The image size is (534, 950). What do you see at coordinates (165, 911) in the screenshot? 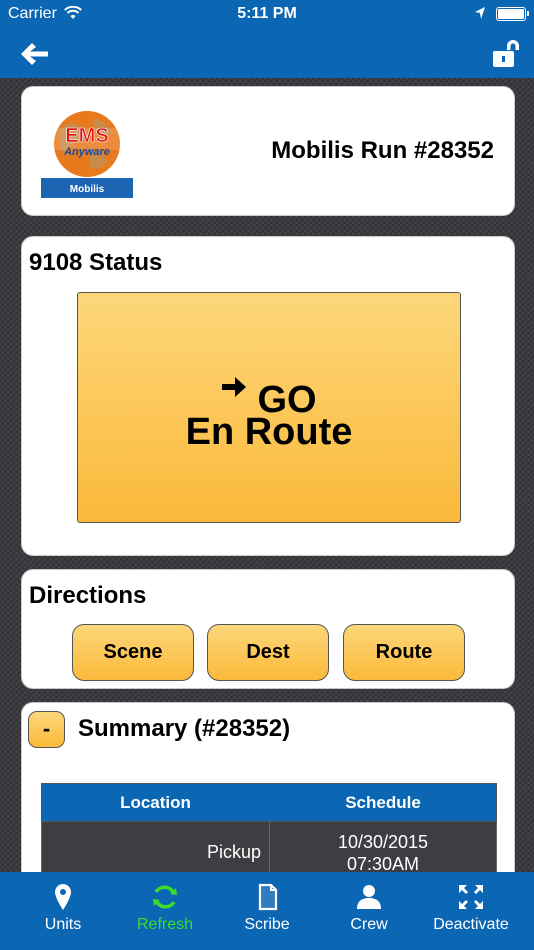
I see `tab-refresh: Refresh` at bounding box center [165, 911].